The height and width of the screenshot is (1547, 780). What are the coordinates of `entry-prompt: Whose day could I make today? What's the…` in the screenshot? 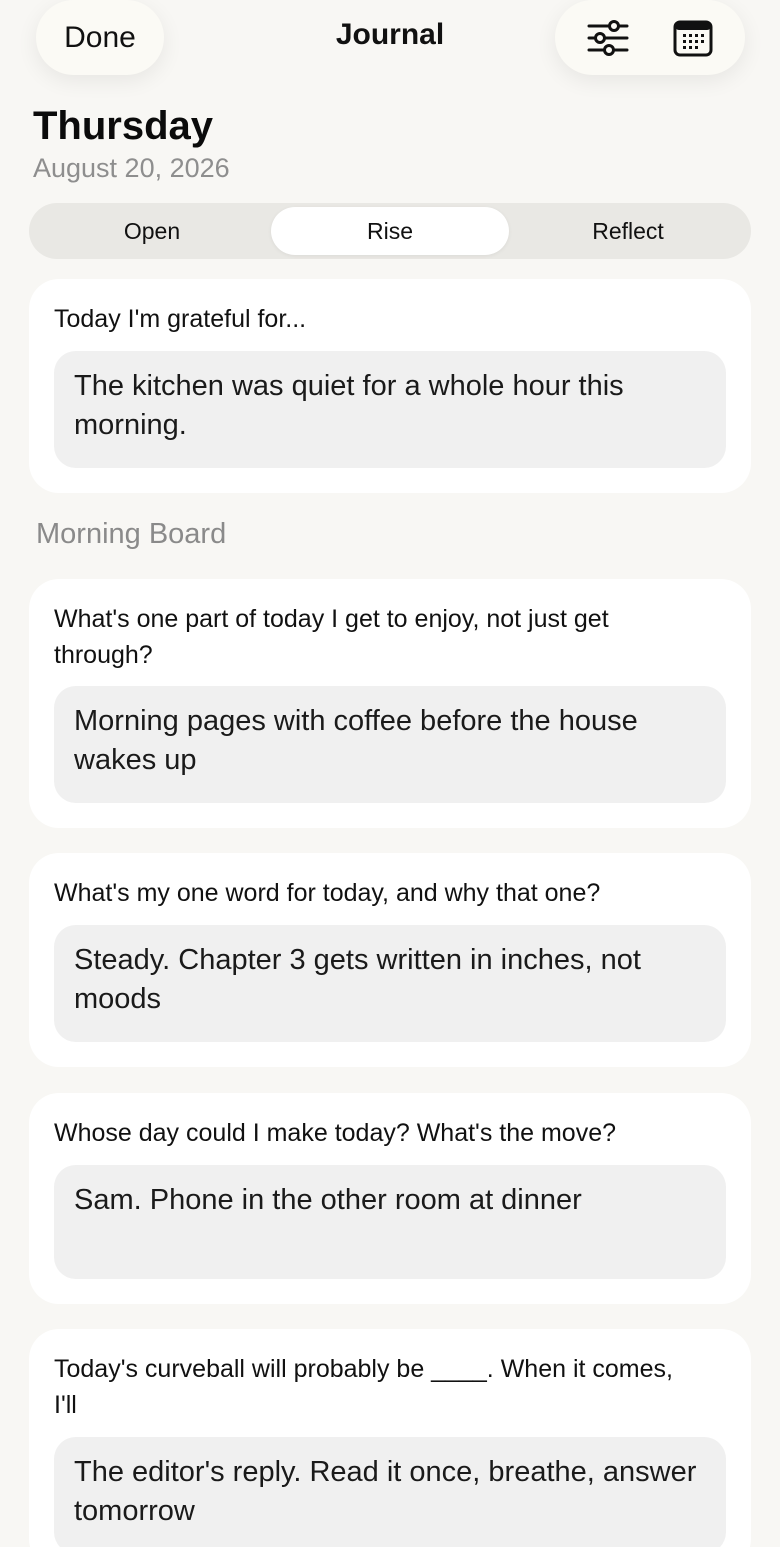 It's located at (335, 1133).